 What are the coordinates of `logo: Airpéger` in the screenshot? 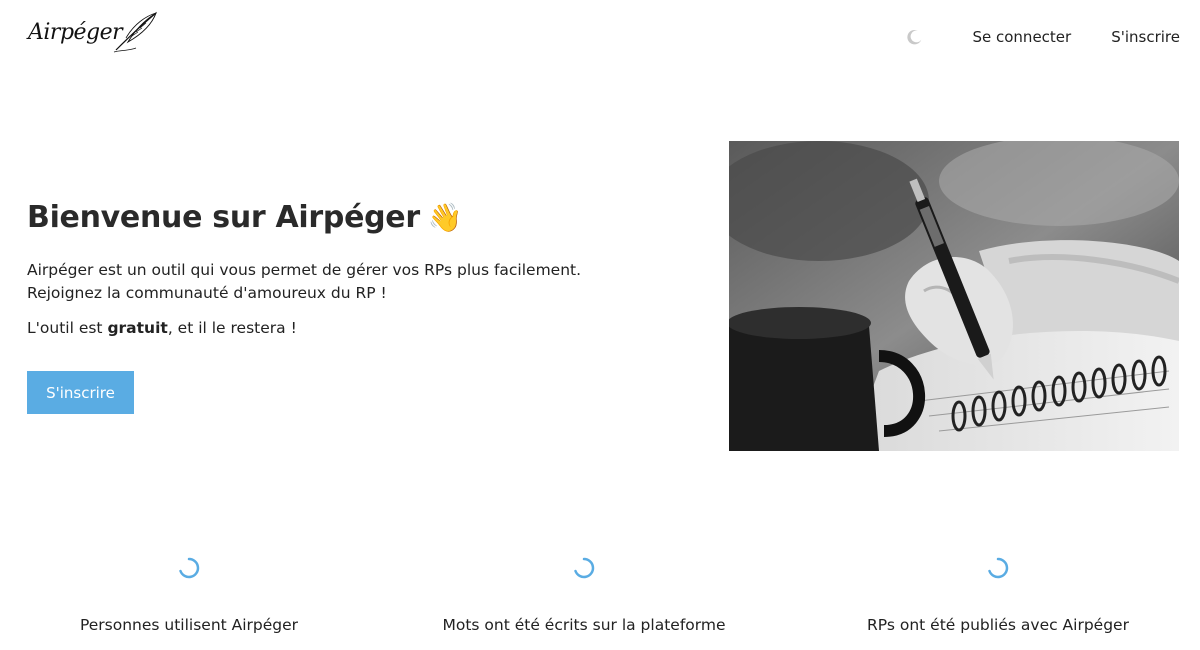 It's located at (94, 33).